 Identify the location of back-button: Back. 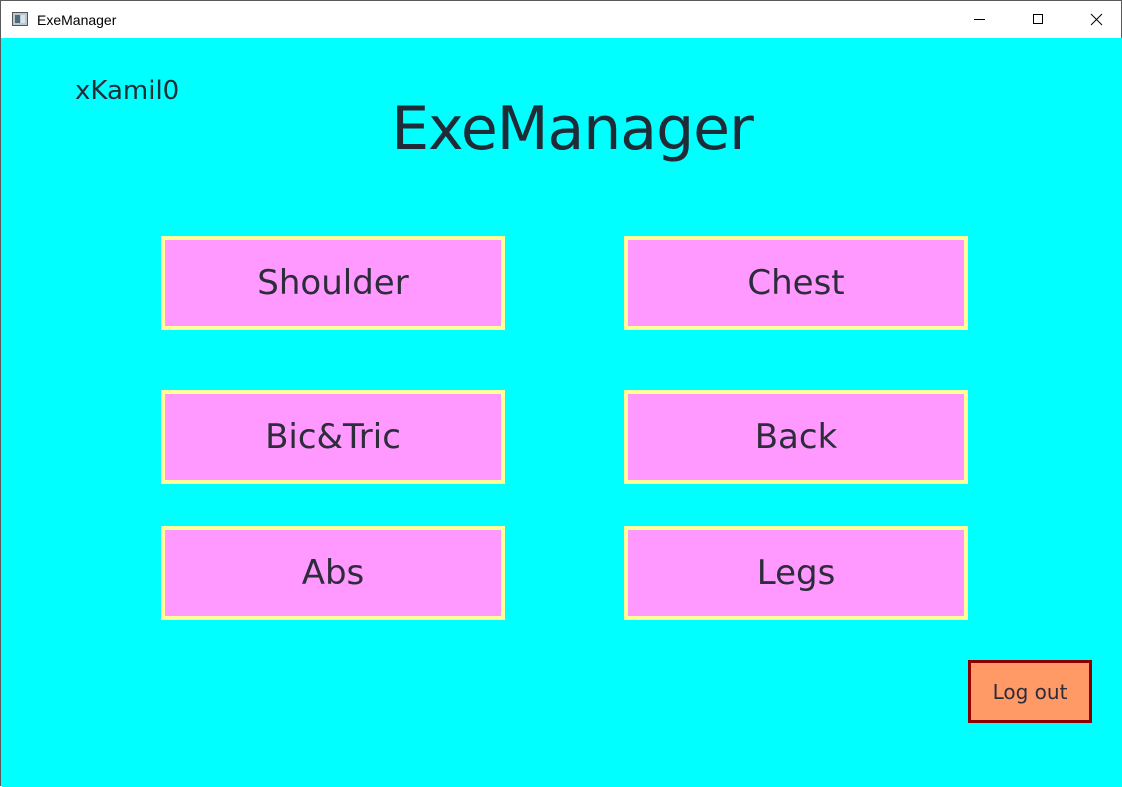
(796, 437).